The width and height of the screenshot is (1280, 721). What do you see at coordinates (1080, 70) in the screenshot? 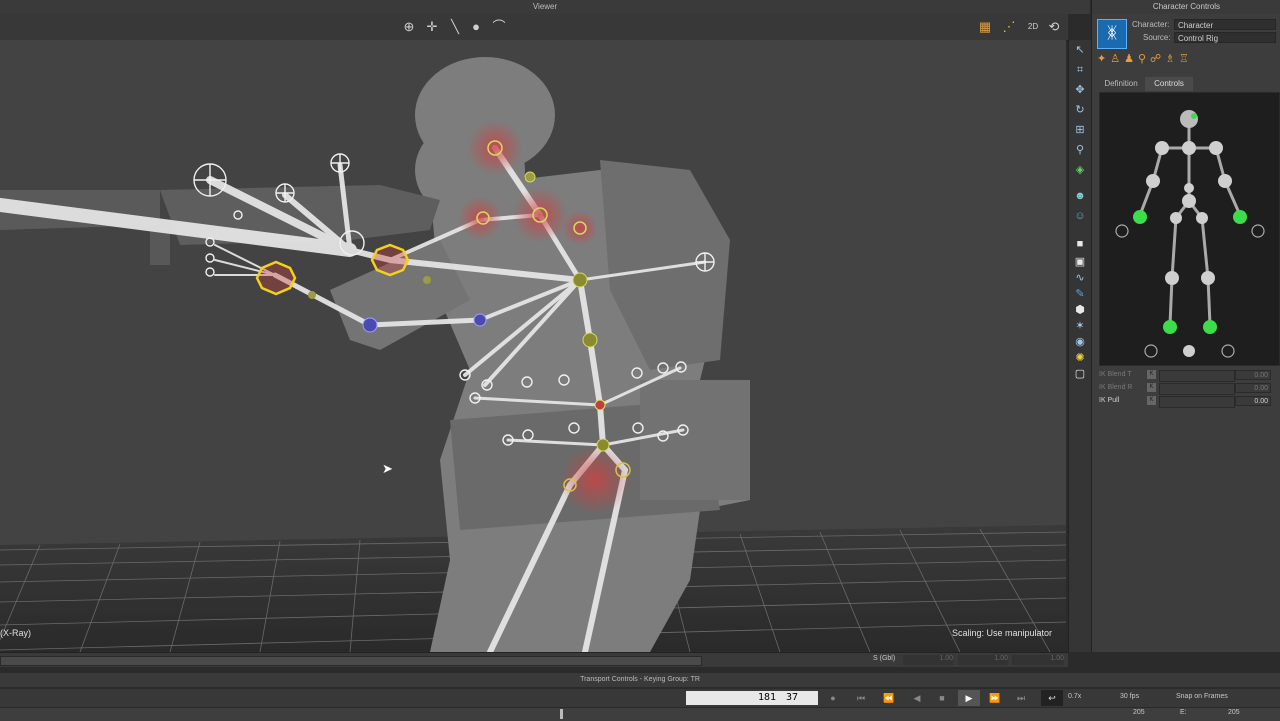
I see `local-global-icon: ⌗` at bounding box center [1080, 70].